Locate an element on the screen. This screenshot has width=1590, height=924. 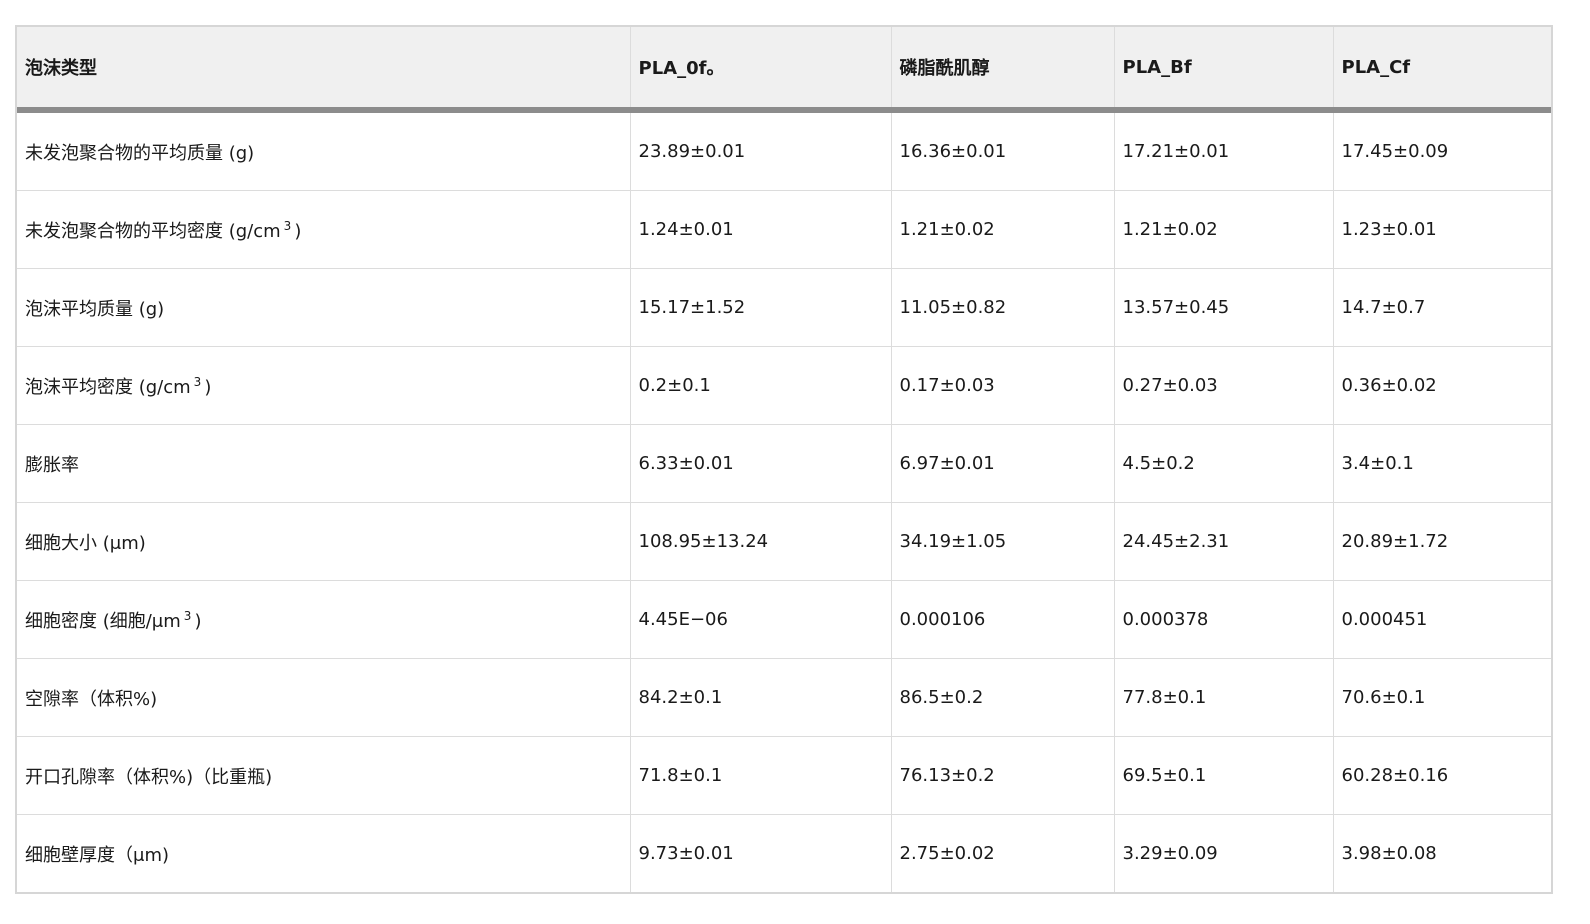
row-label: 泡沫平均密度 (g/cm 3) is located at coordinates (323, 385).